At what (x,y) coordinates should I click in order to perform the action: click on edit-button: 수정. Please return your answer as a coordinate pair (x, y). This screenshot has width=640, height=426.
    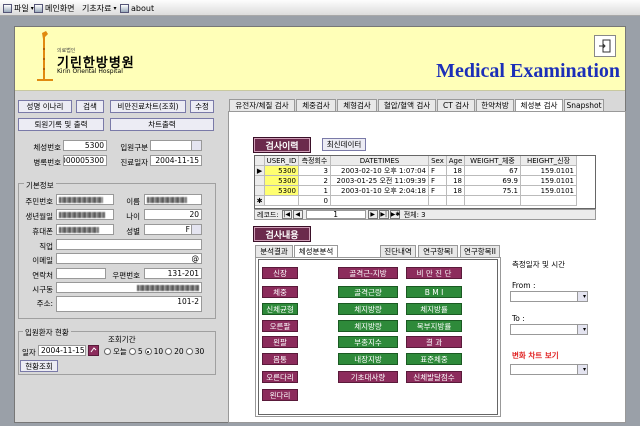
    Looking at the image, I should click on (202, 106).